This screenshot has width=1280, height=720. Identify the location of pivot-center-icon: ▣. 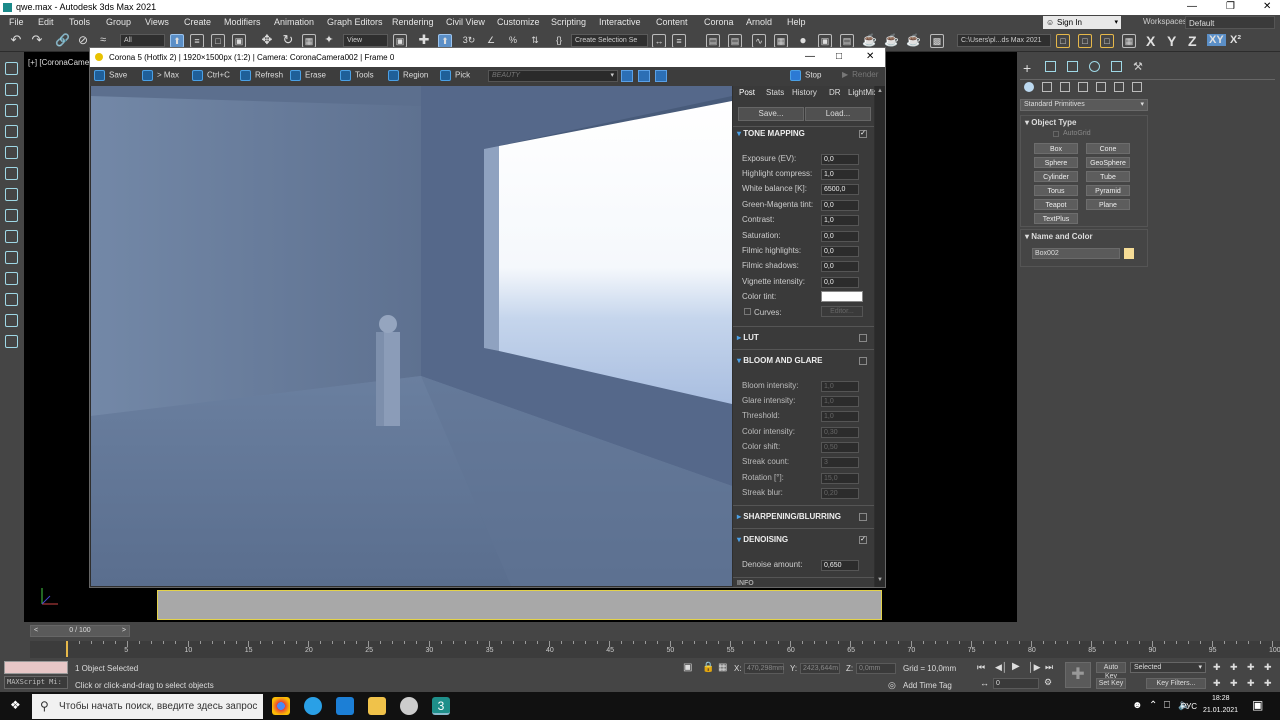
(400, 41).